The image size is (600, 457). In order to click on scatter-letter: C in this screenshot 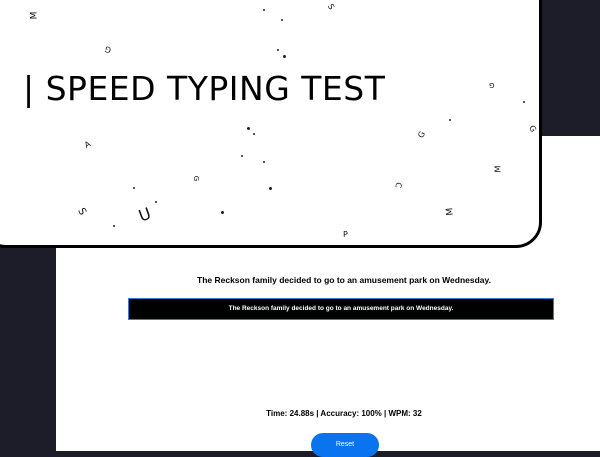, I will do `click(398, 185)`.